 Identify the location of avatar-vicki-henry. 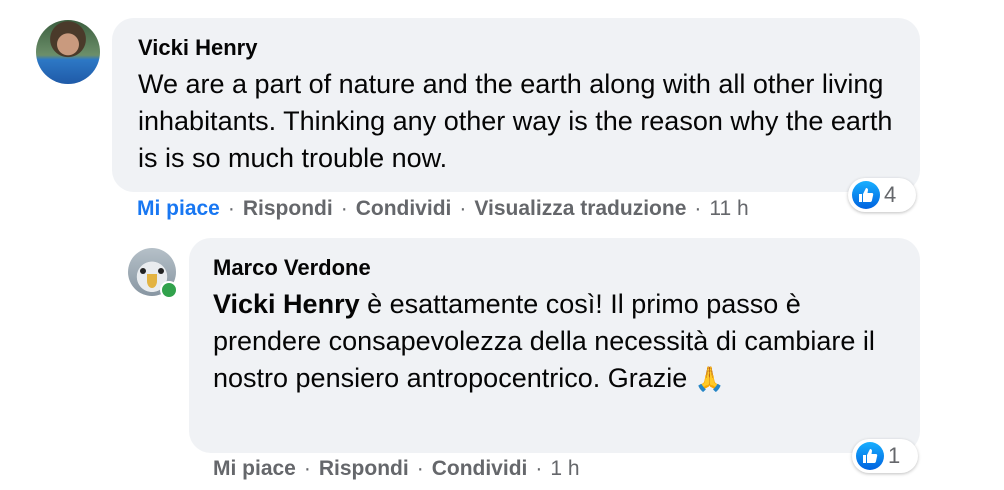
(68, 52).